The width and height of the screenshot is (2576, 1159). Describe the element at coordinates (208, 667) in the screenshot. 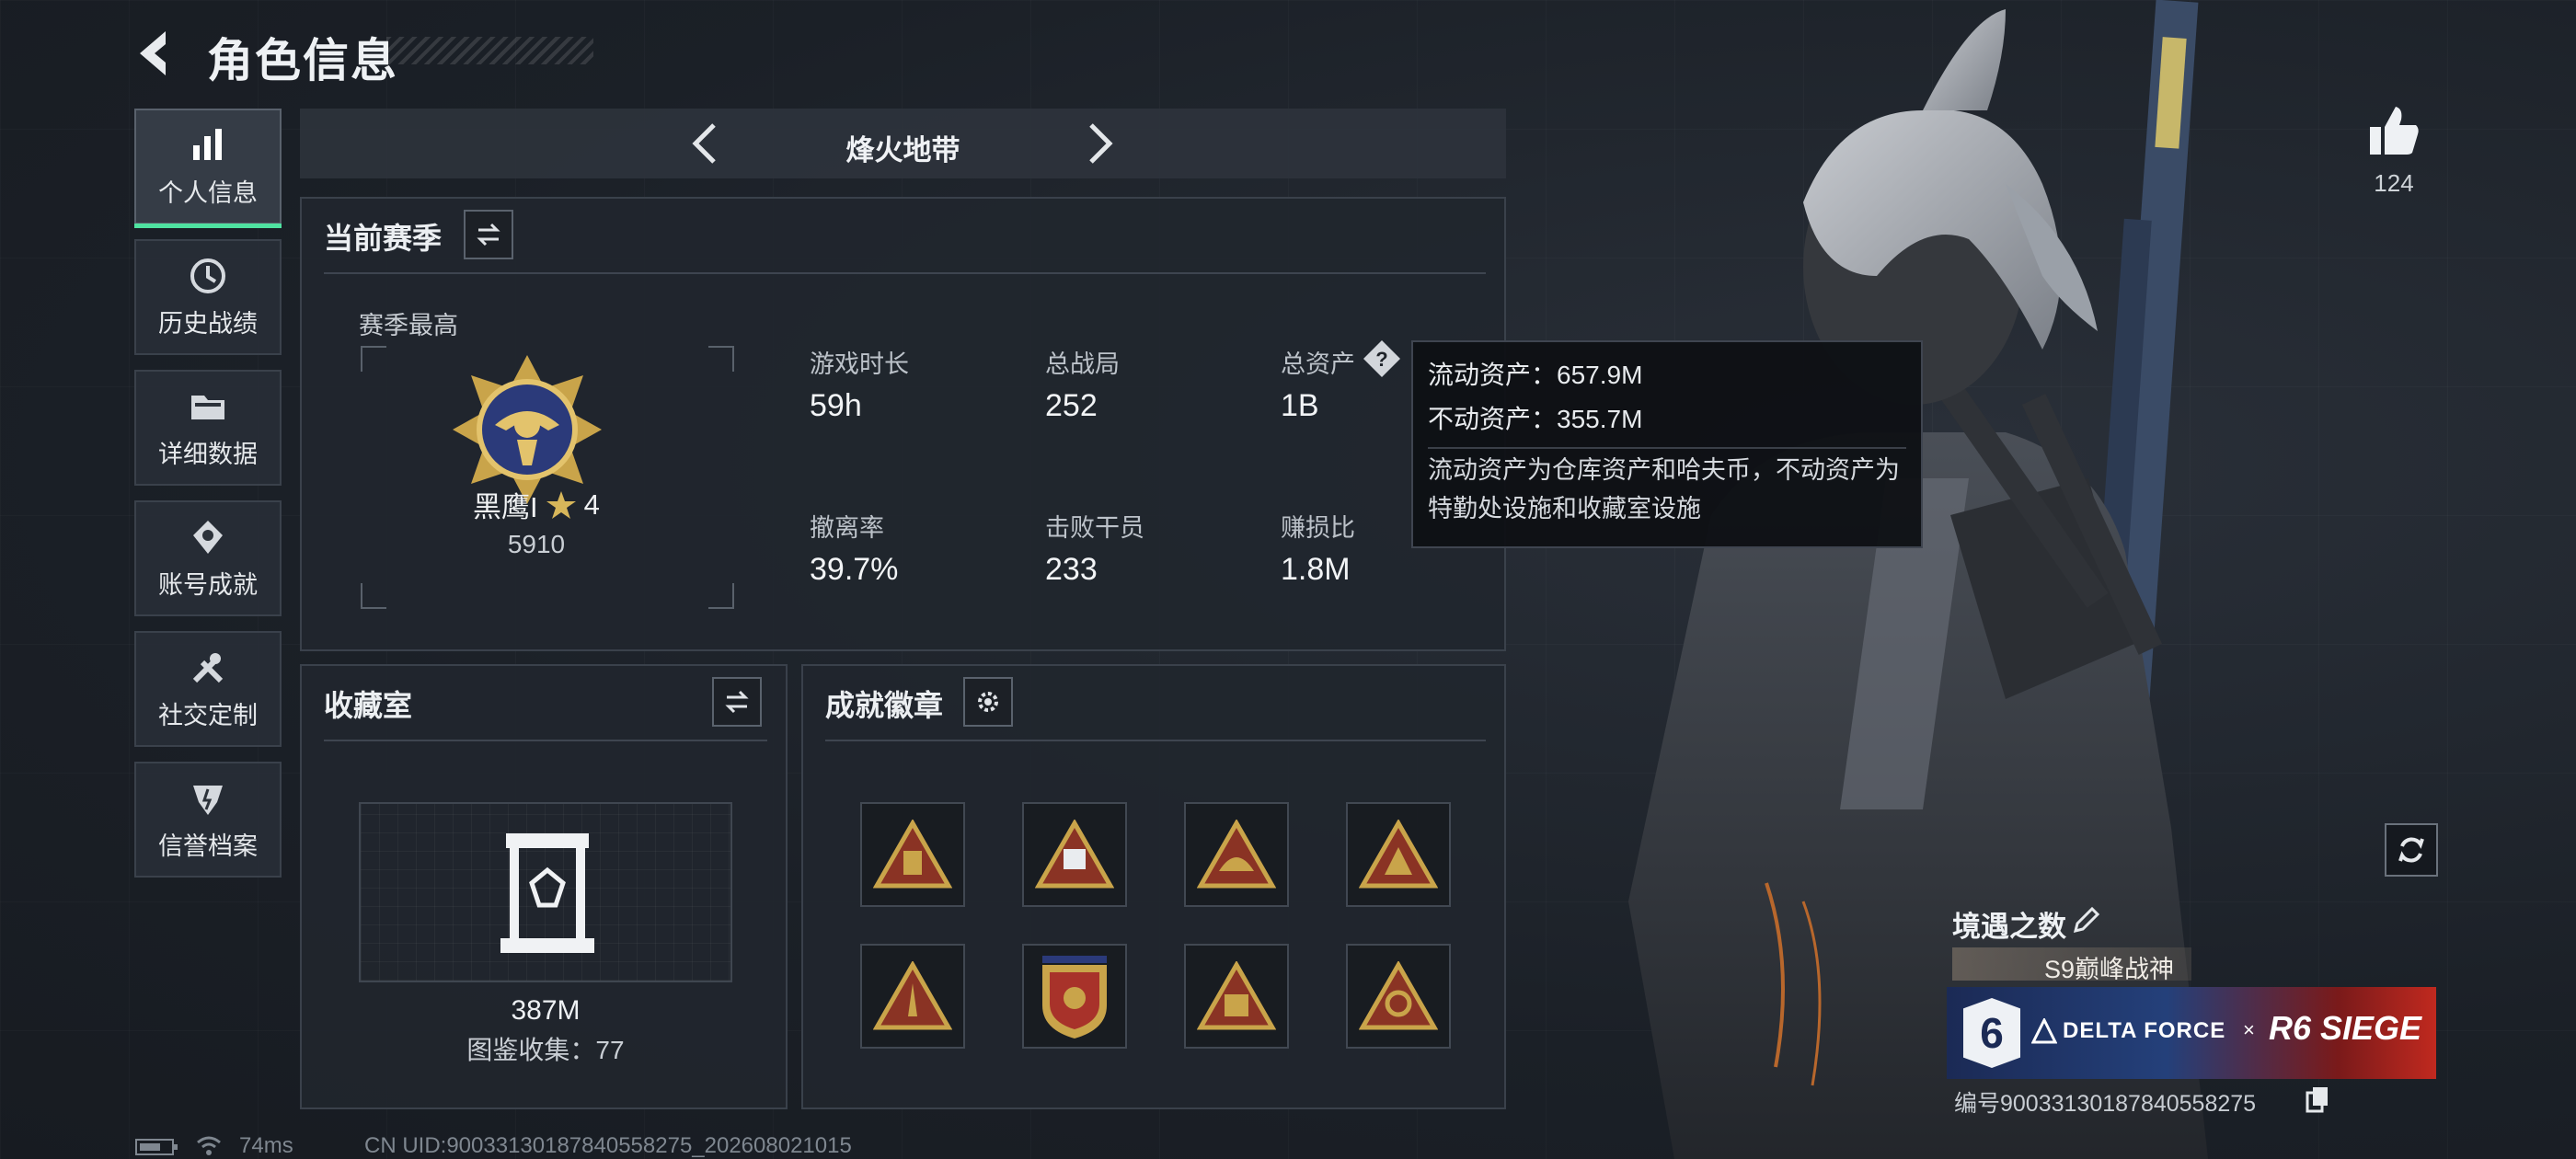

I see `tools-icon` at that location.